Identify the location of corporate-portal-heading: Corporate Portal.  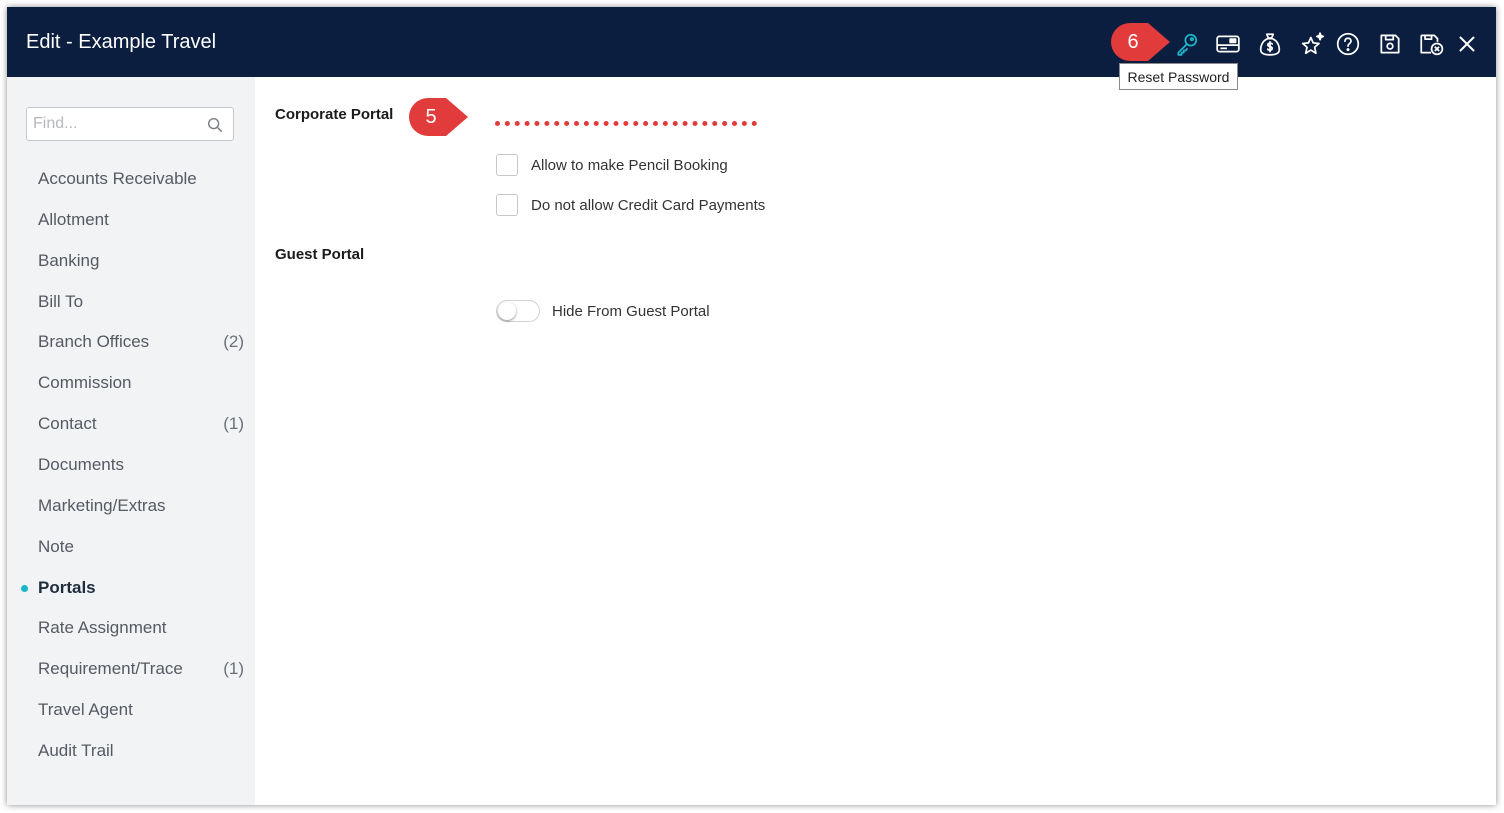
(334, 114).